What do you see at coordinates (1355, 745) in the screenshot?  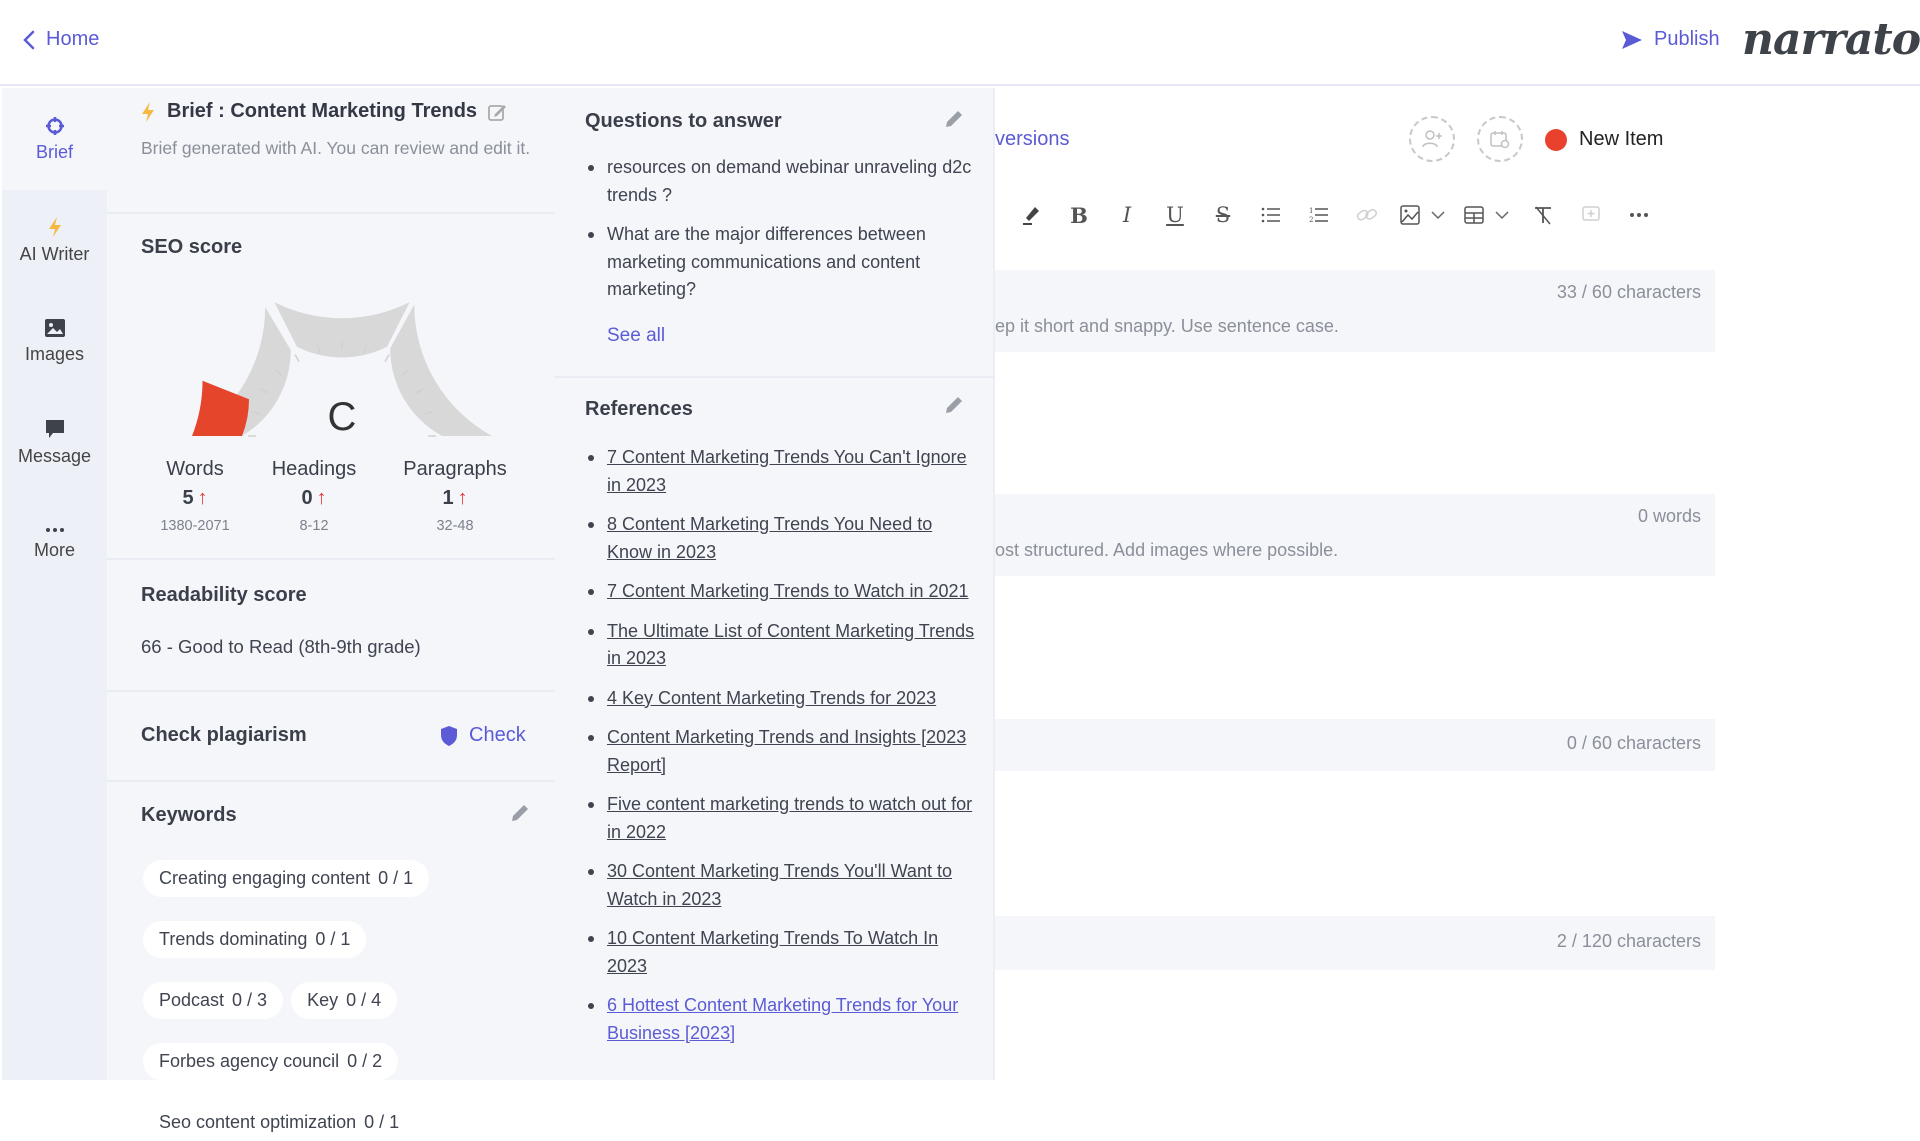 I see `meta-title-field: 0 / 60 characters` at bounding box center [1355, 745].